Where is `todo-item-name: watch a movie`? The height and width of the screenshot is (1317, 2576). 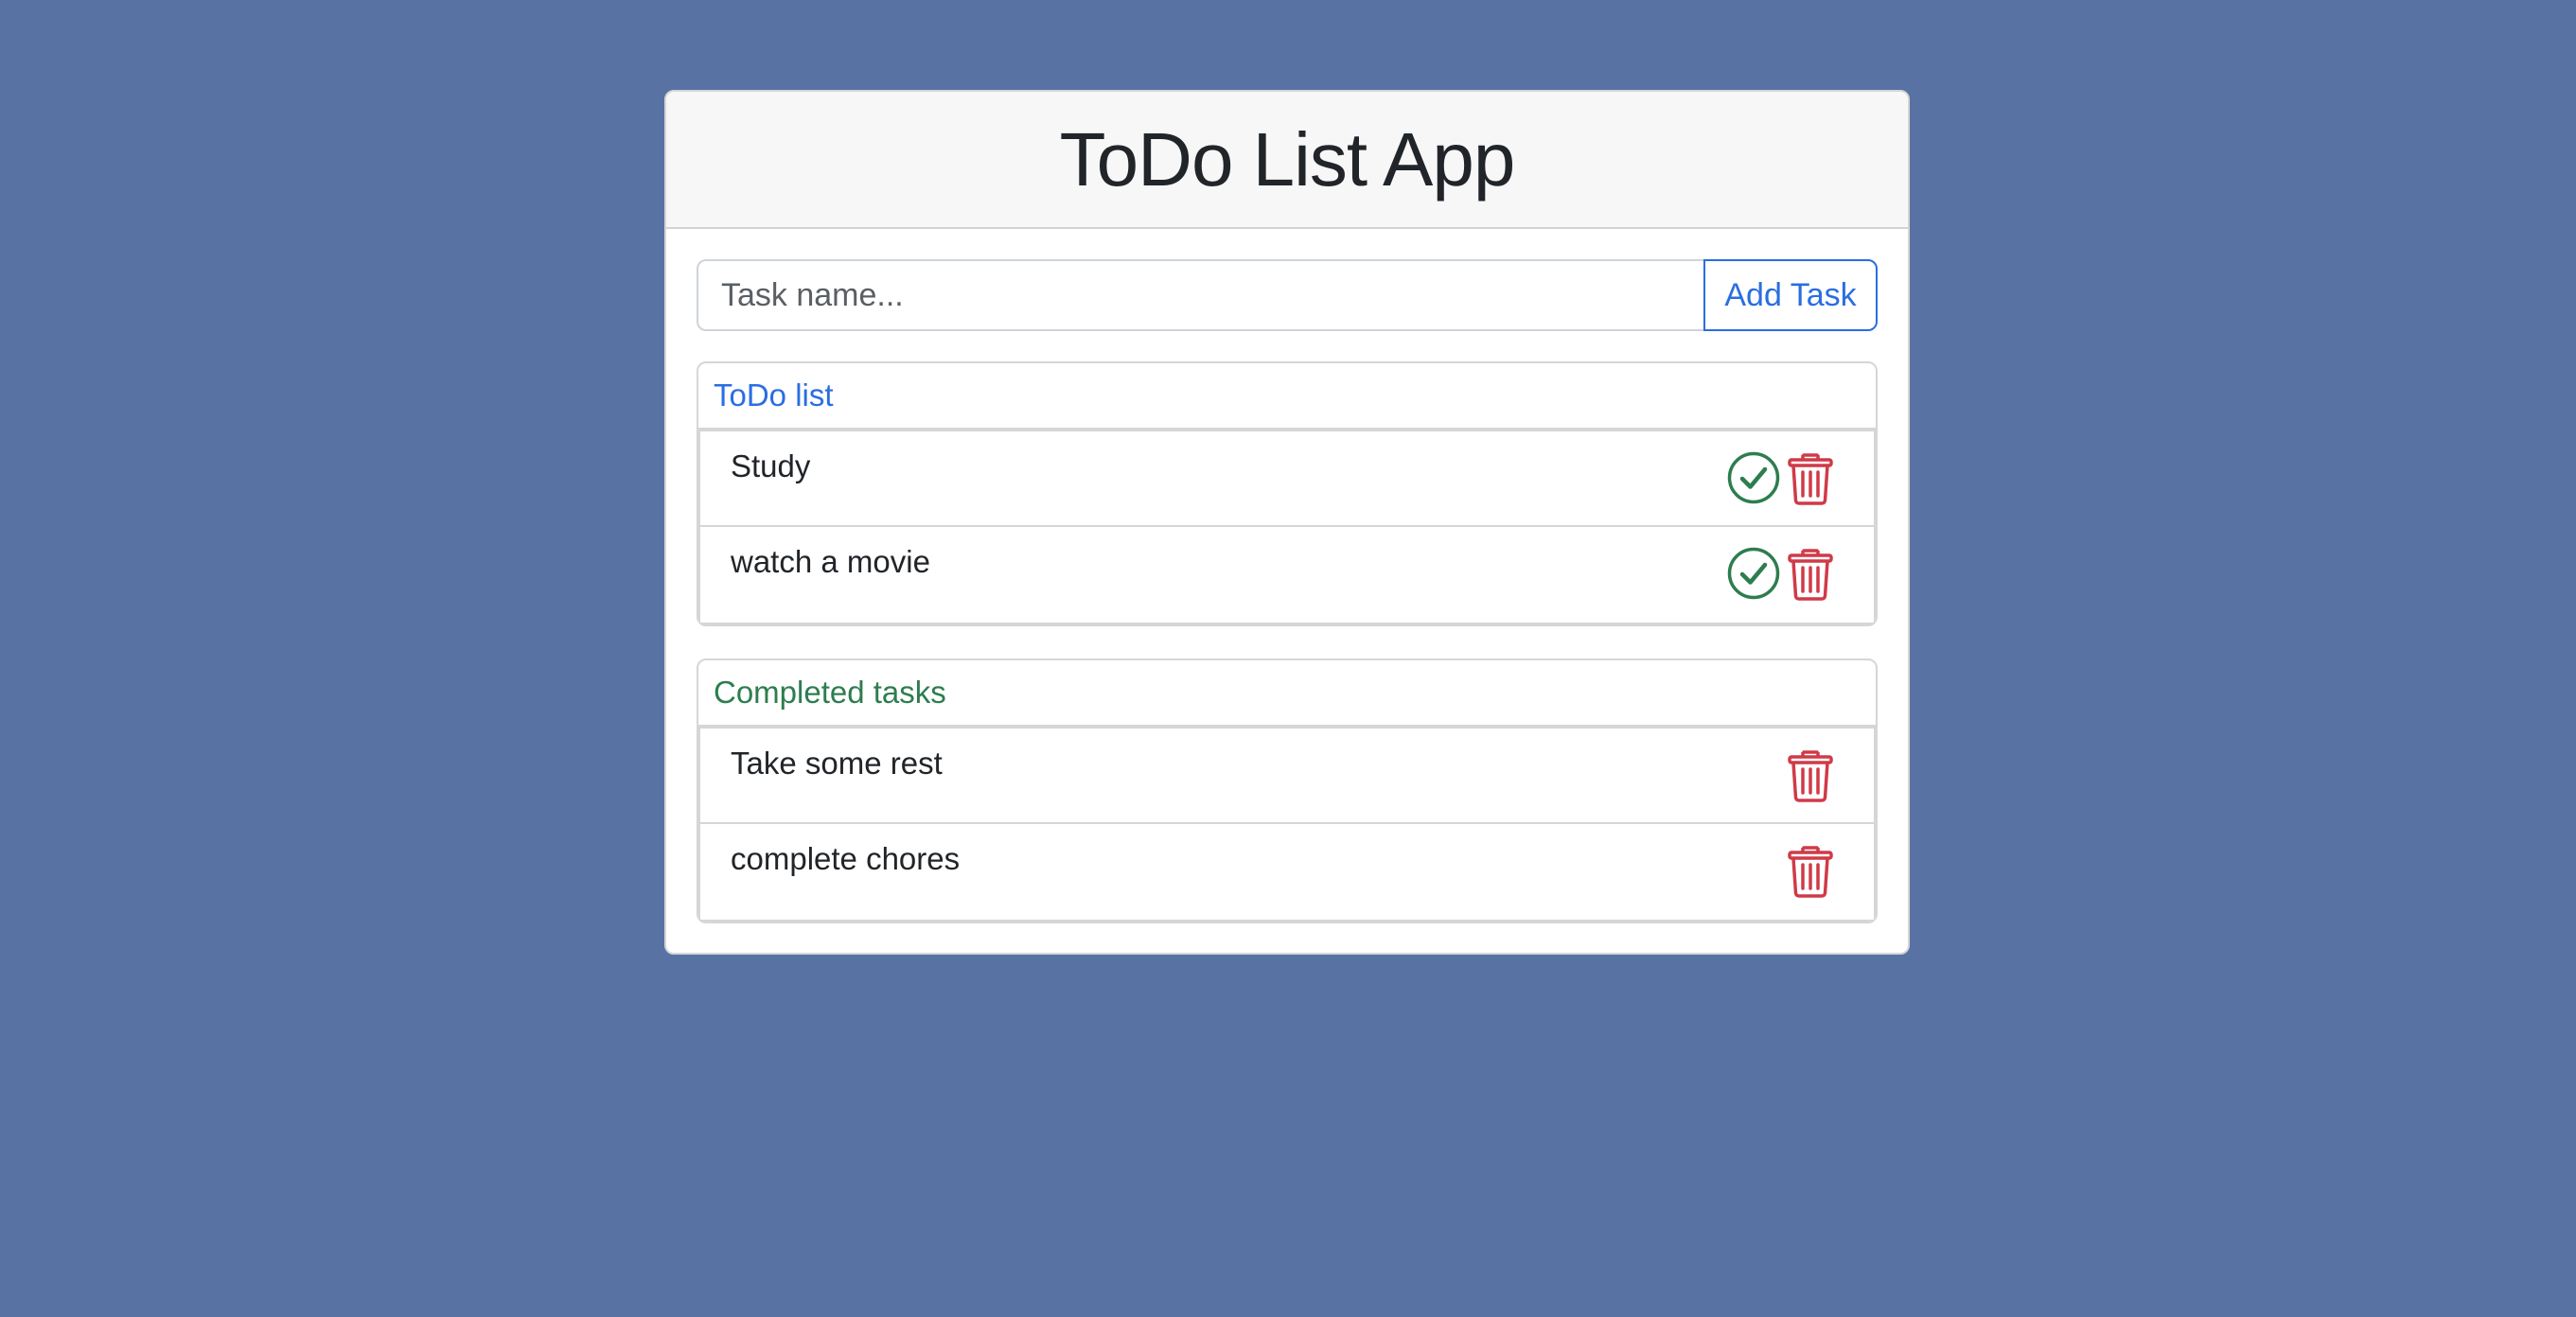
todo-item-name: watch a movie is located at coordinates (830, 561).